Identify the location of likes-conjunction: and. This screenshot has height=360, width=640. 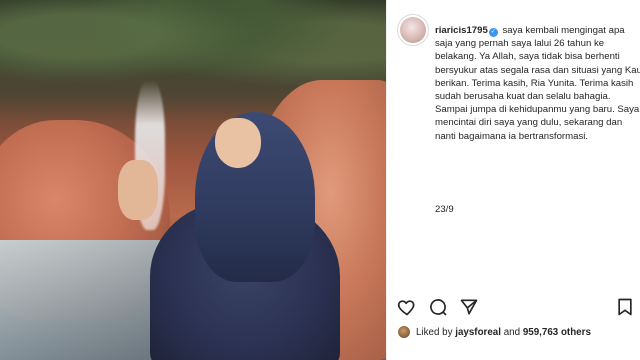
(512, 332).